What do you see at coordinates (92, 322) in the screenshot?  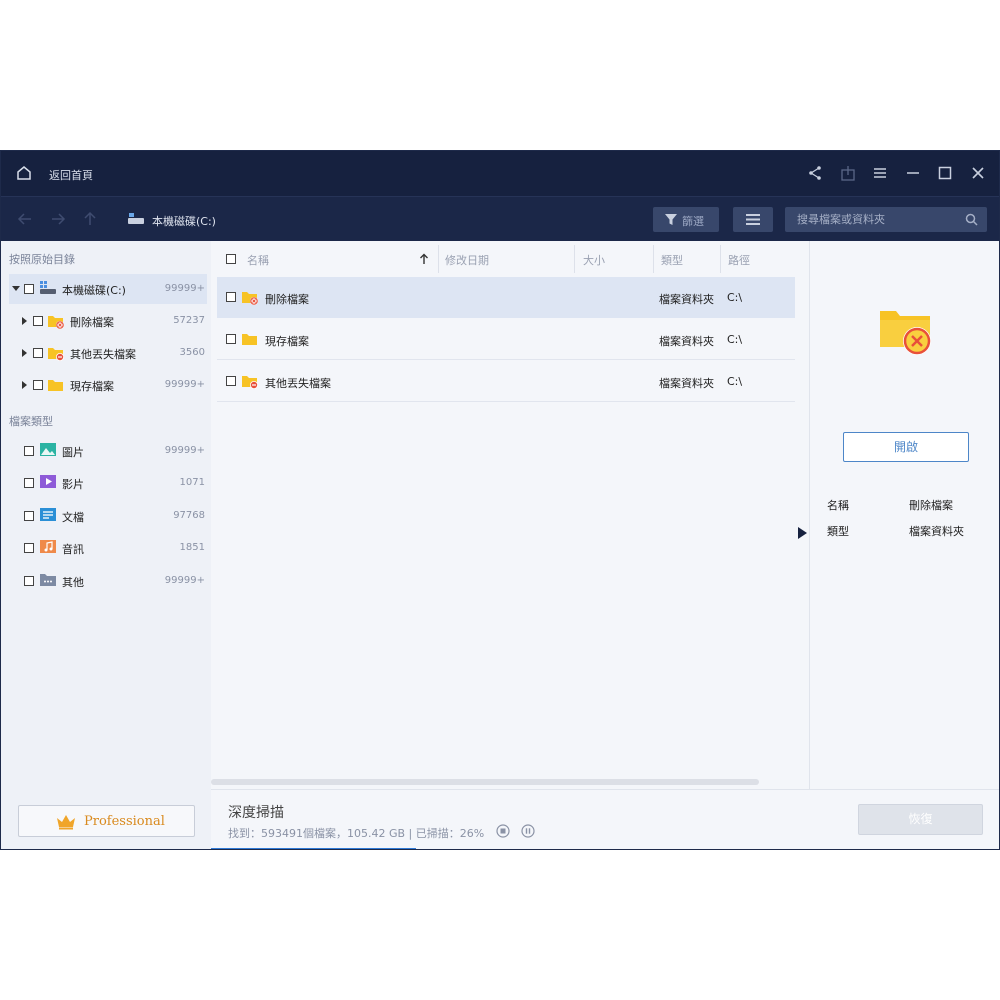 I see `tree-label: 刪除檔案` at bounding box center [92, 322].